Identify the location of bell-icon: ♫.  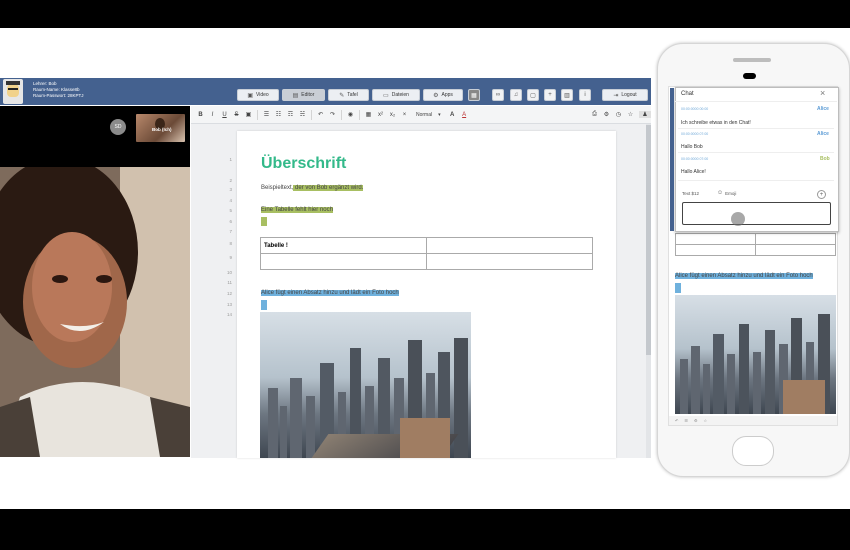
(516, 95).